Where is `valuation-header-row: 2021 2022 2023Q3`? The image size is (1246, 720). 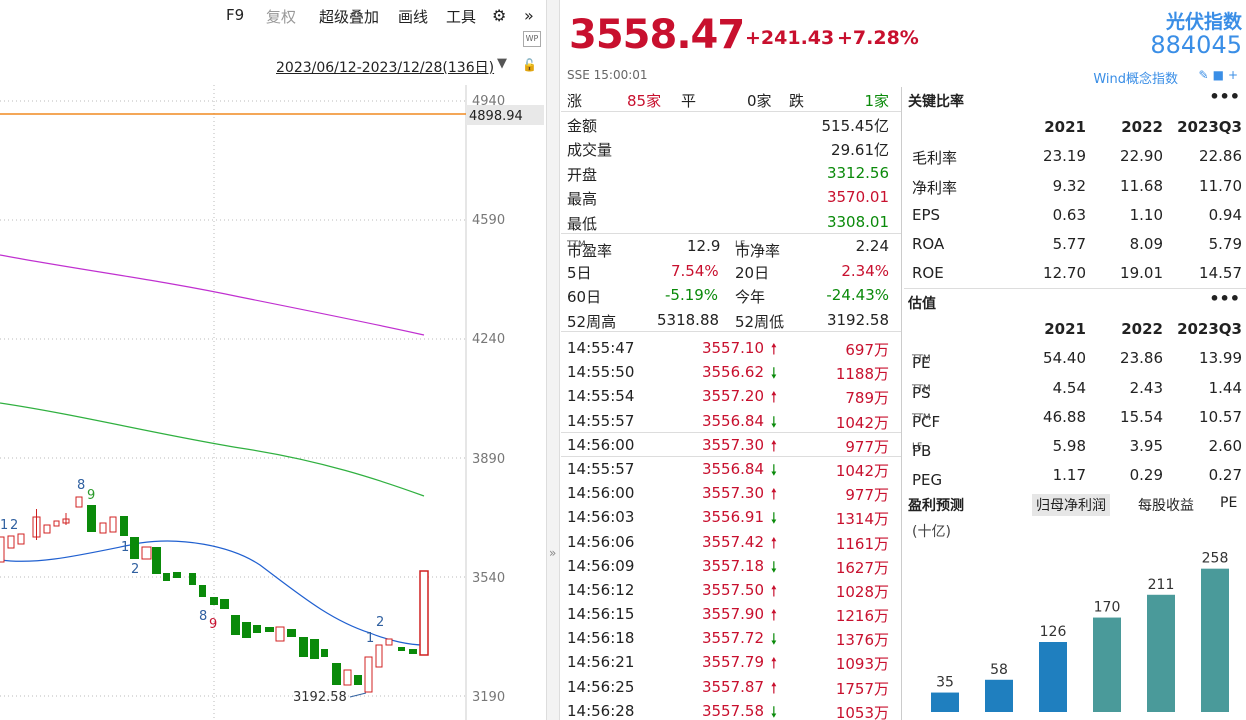 valuation-header-row: 2021 2022 2023Q3 is located at coordinates (1075, 329).